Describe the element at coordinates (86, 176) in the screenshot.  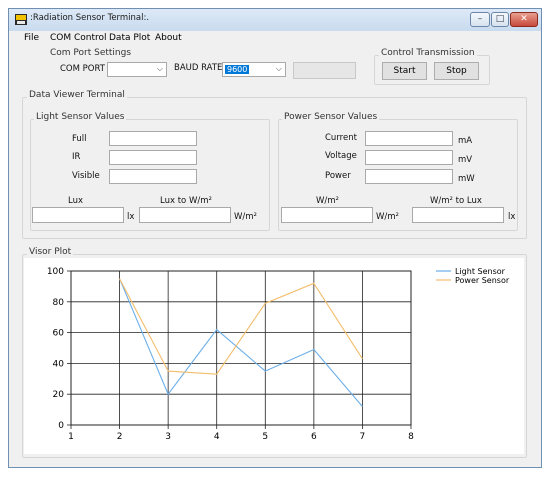
I see `visible-label: Visible` at that location.